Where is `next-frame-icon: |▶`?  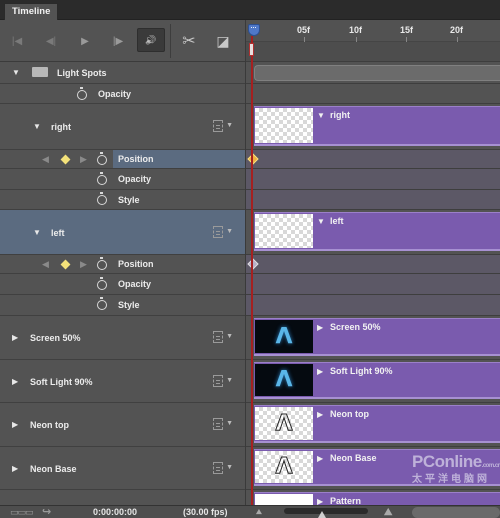 next-frame-icon: |▶ is located at coordinates (118, 41).